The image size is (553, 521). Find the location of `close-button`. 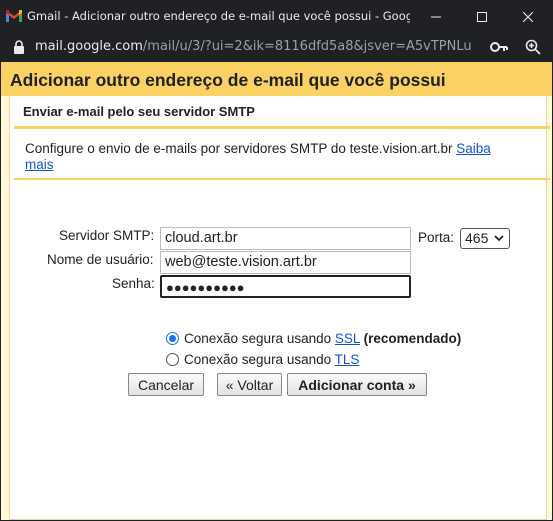

close-button is located at coordinates (528, 16).